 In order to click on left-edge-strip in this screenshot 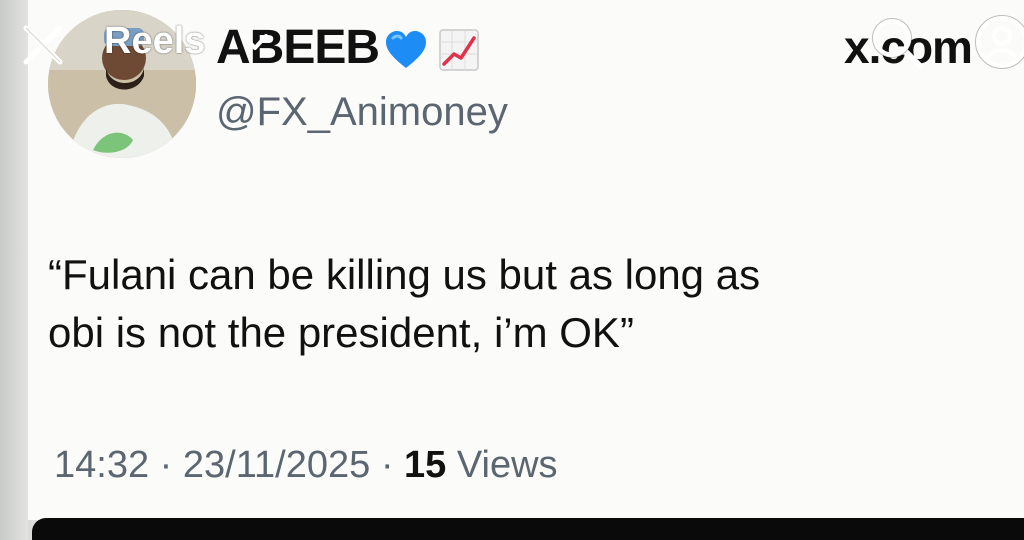, I will do `click(14, 270)`.